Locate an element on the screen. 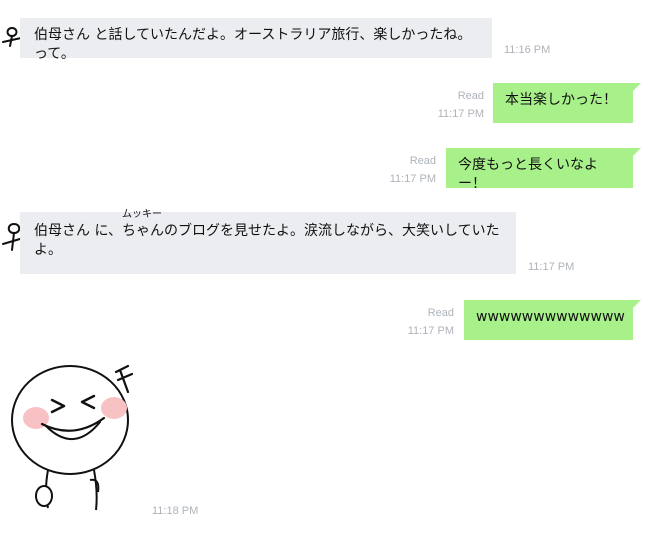  message-bubble: 伯母さん と話していたんだよ。オーストラリア旅行、楽しかったね。って。 is located at coordinates (256, 40).